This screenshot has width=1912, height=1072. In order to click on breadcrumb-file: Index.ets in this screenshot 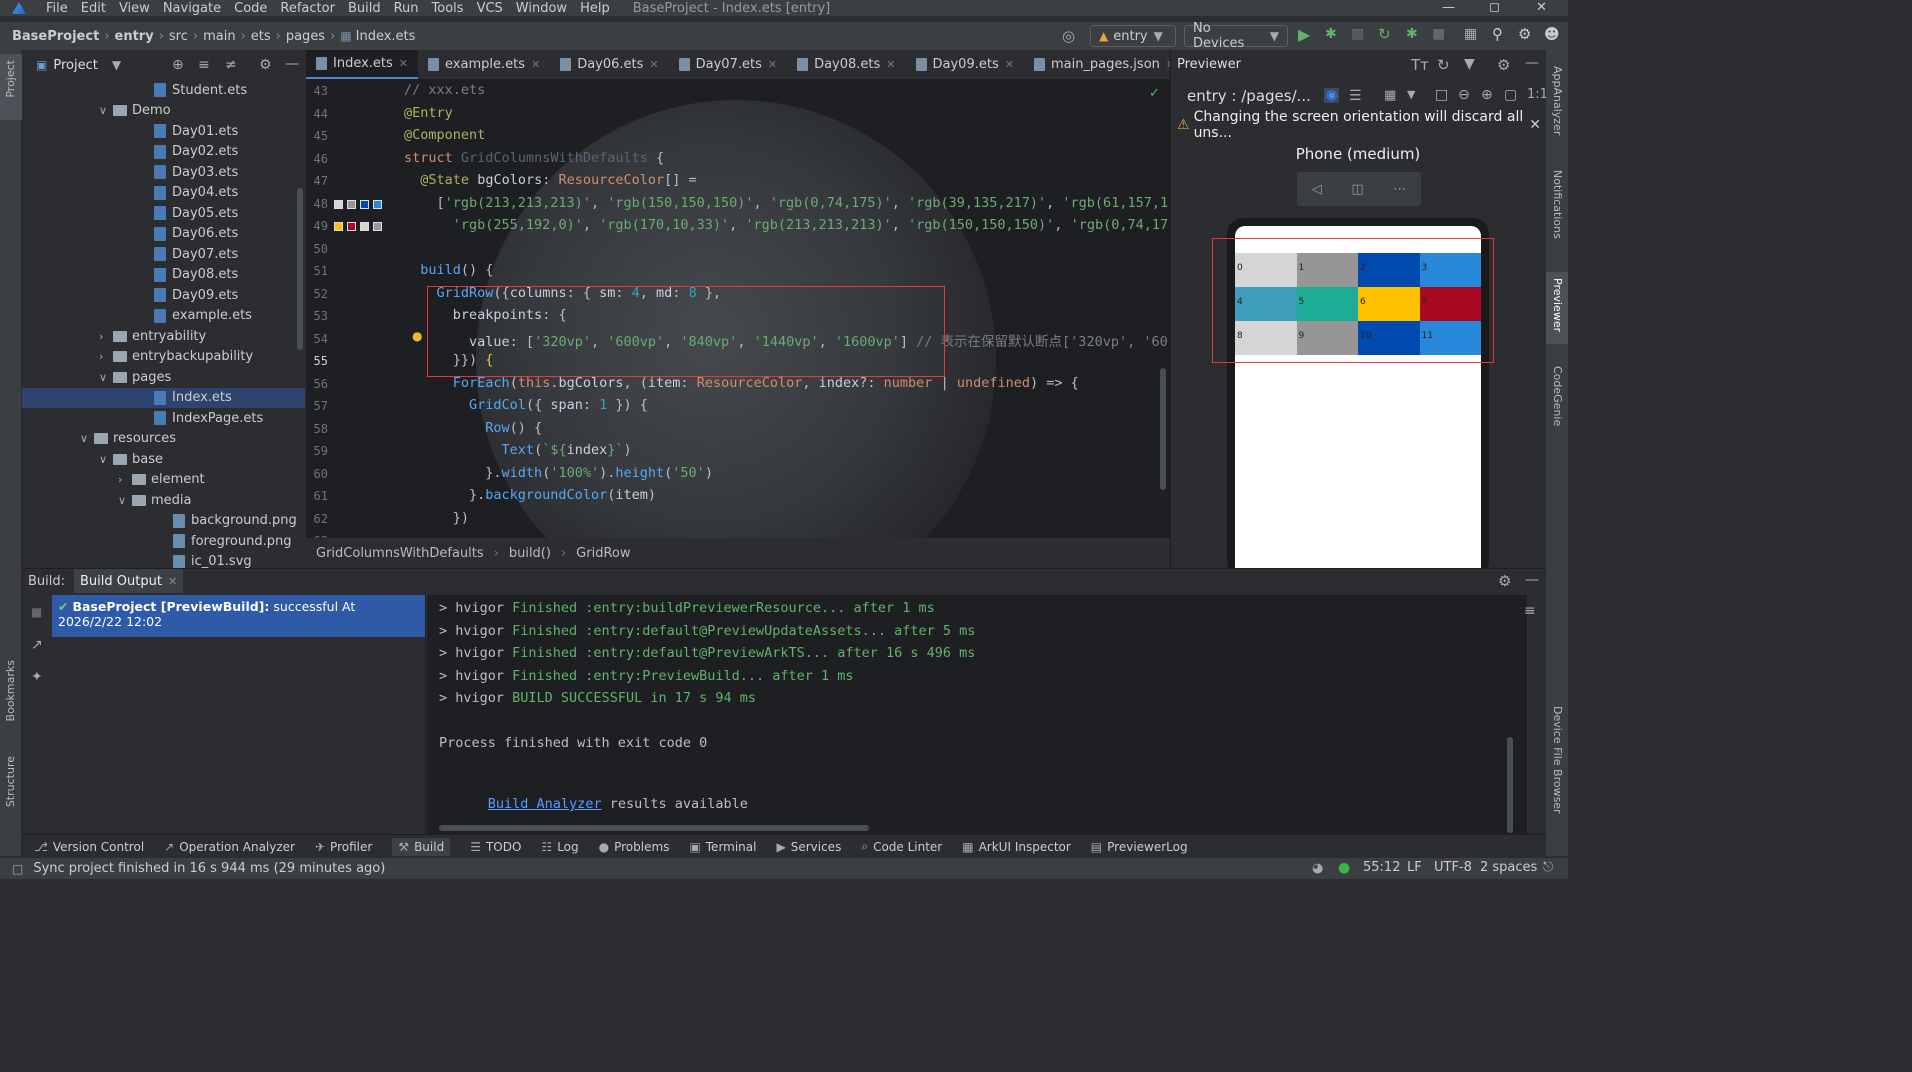, I will do `click(386, 36)`.